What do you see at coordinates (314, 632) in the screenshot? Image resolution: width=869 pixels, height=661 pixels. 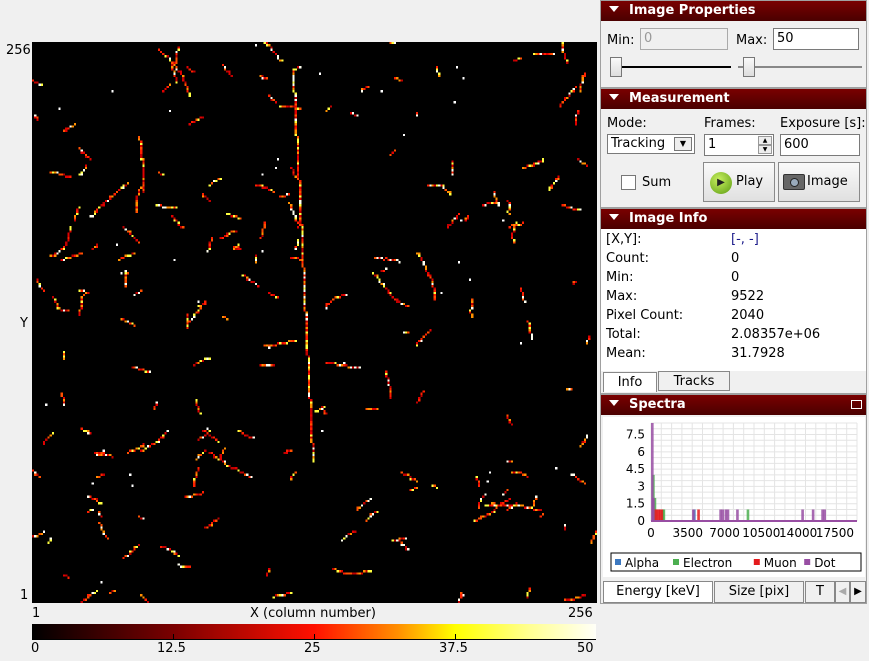 I see `colorbar` at bounding box center [314, 632].